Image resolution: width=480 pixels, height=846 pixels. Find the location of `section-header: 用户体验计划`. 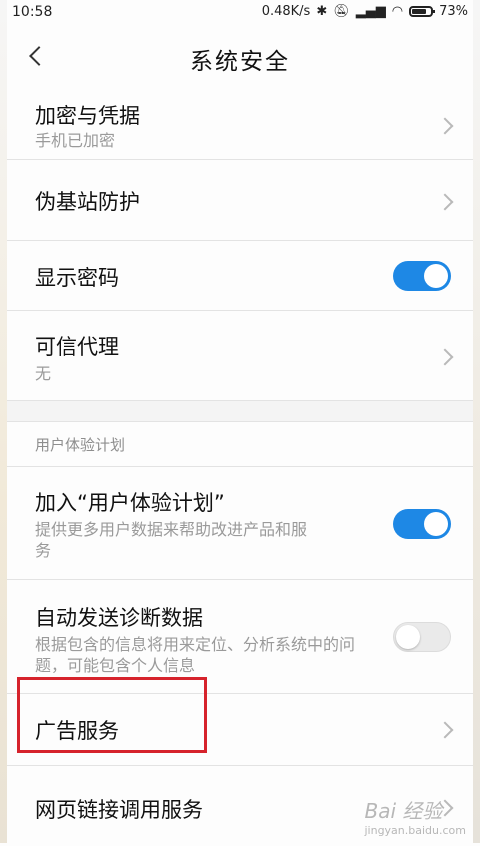

section-header: 用户体验计划 is located at coordinates (240, 444).